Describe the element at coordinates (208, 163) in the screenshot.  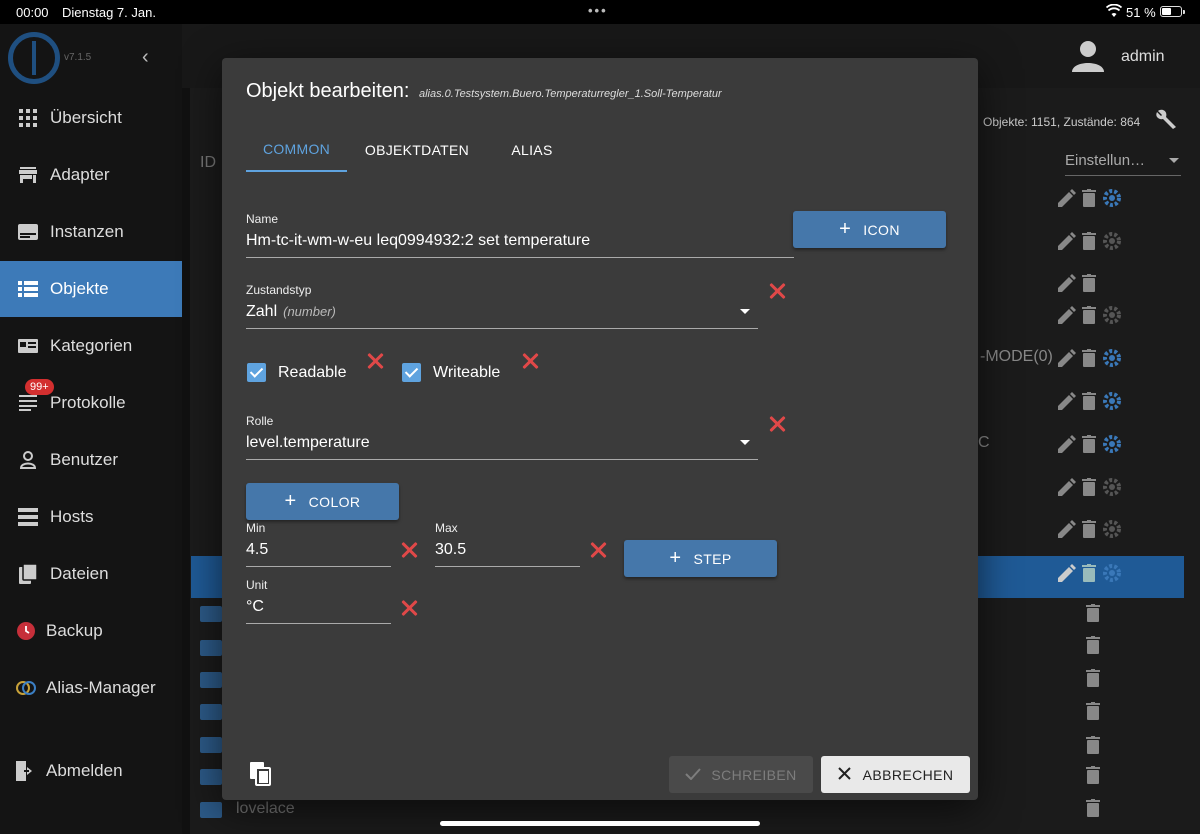
I see `id-column-header: ID` at that location.